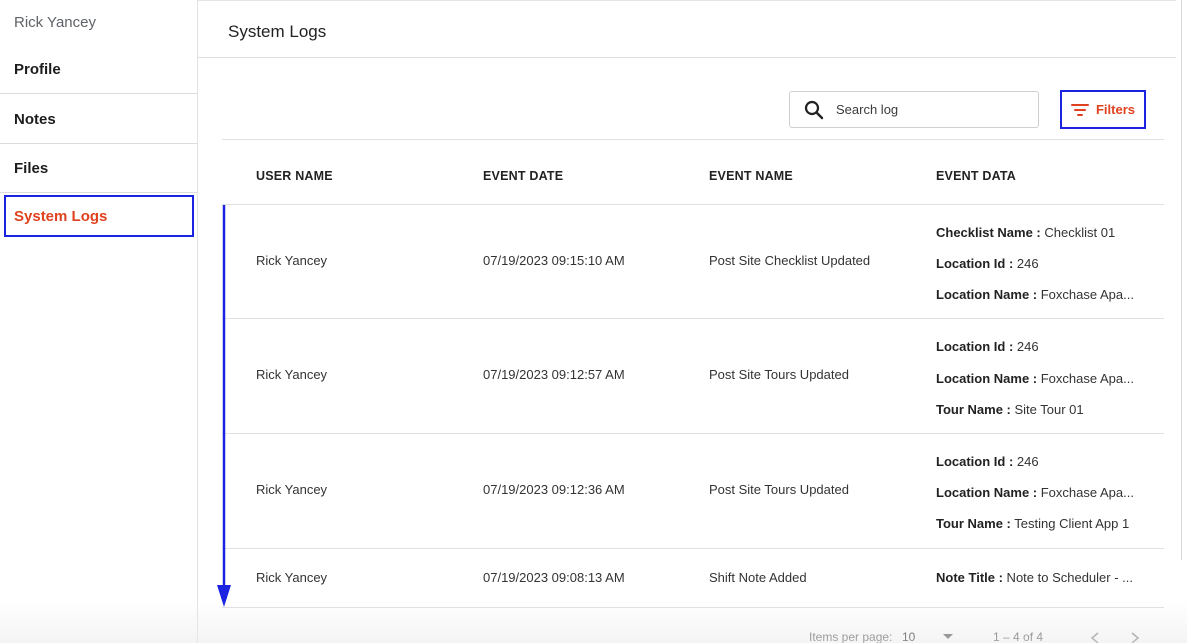 The width and height of the screenshot is (1187, 643). I want to click on items-per-page-label: Items per page:, so click(851, 636).